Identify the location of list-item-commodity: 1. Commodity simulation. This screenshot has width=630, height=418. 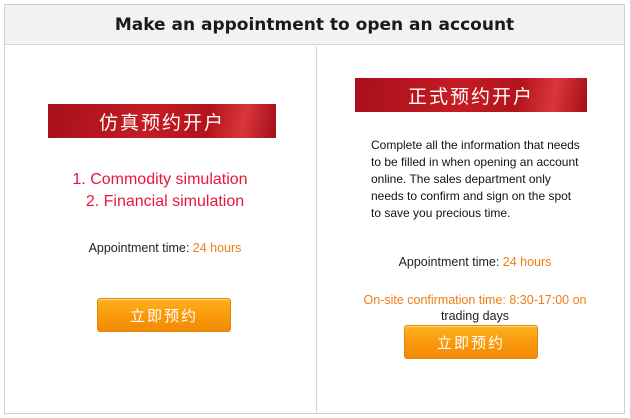
(160, 179).